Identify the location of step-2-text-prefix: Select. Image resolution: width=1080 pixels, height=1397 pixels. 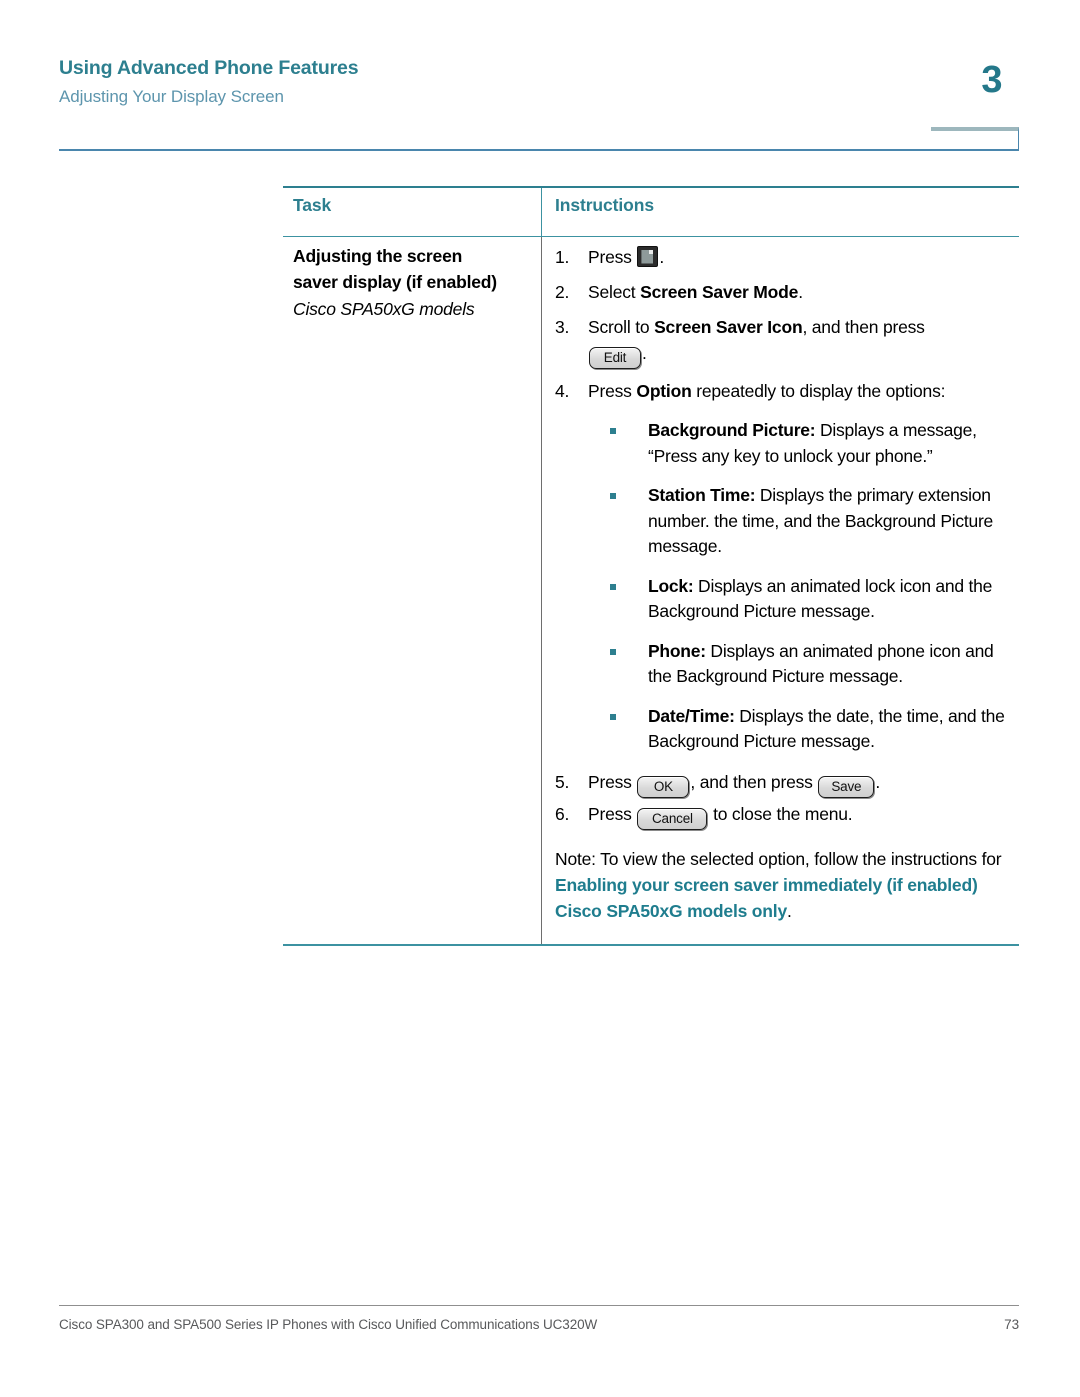
(614, 292).